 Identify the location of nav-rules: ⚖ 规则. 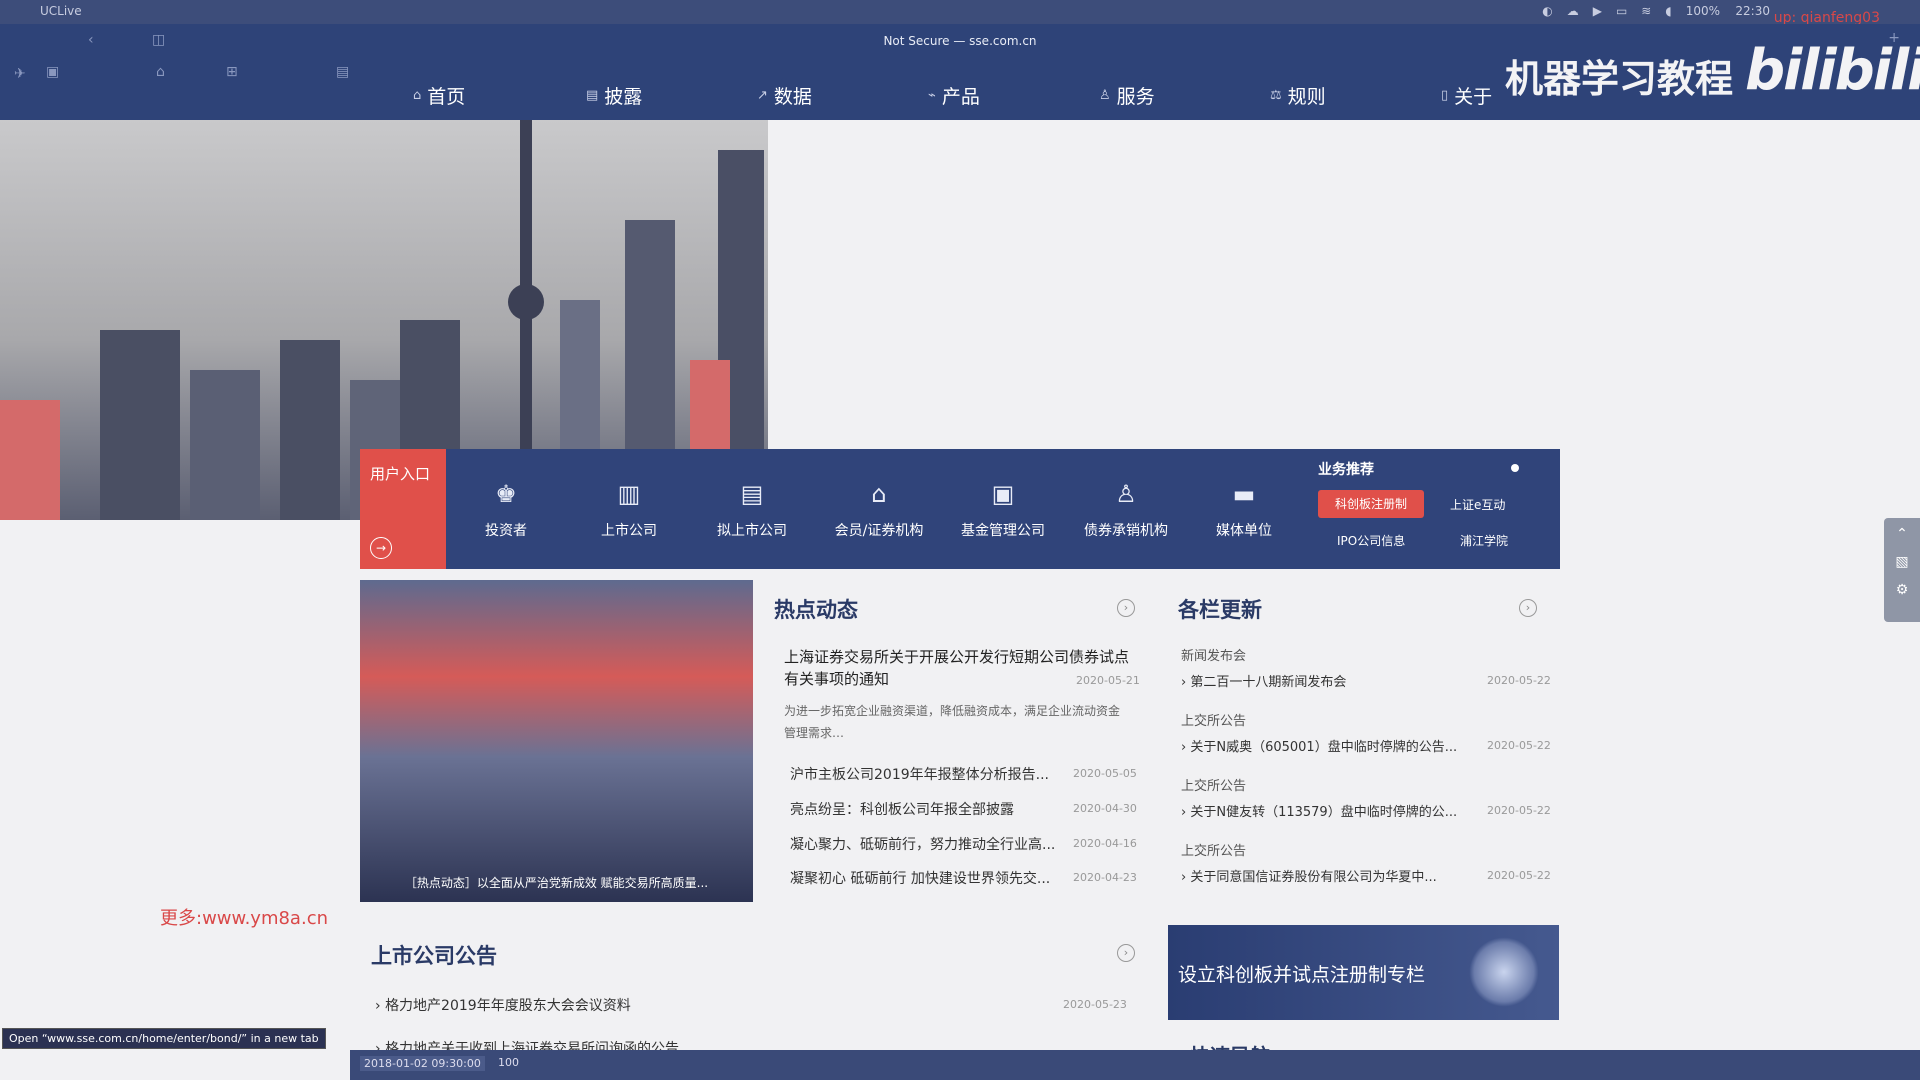
(1298, 95).